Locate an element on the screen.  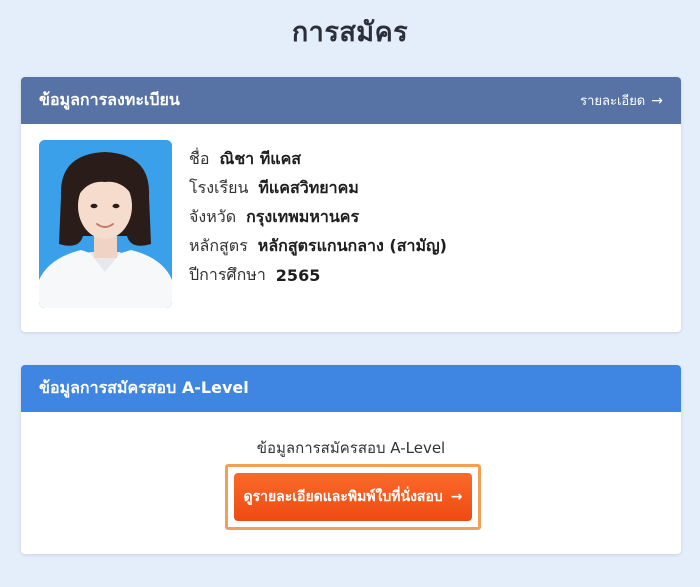
detail-link-label: รายละเอียด is located at coordinates (613, 101).